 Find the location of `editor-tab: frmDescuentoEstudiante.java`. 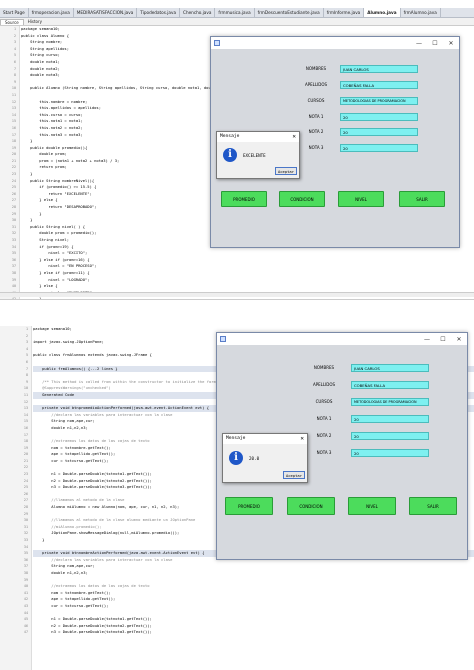

editor-tab: frmDescuentoEstudiante.java is located at coordinates (289, 12).